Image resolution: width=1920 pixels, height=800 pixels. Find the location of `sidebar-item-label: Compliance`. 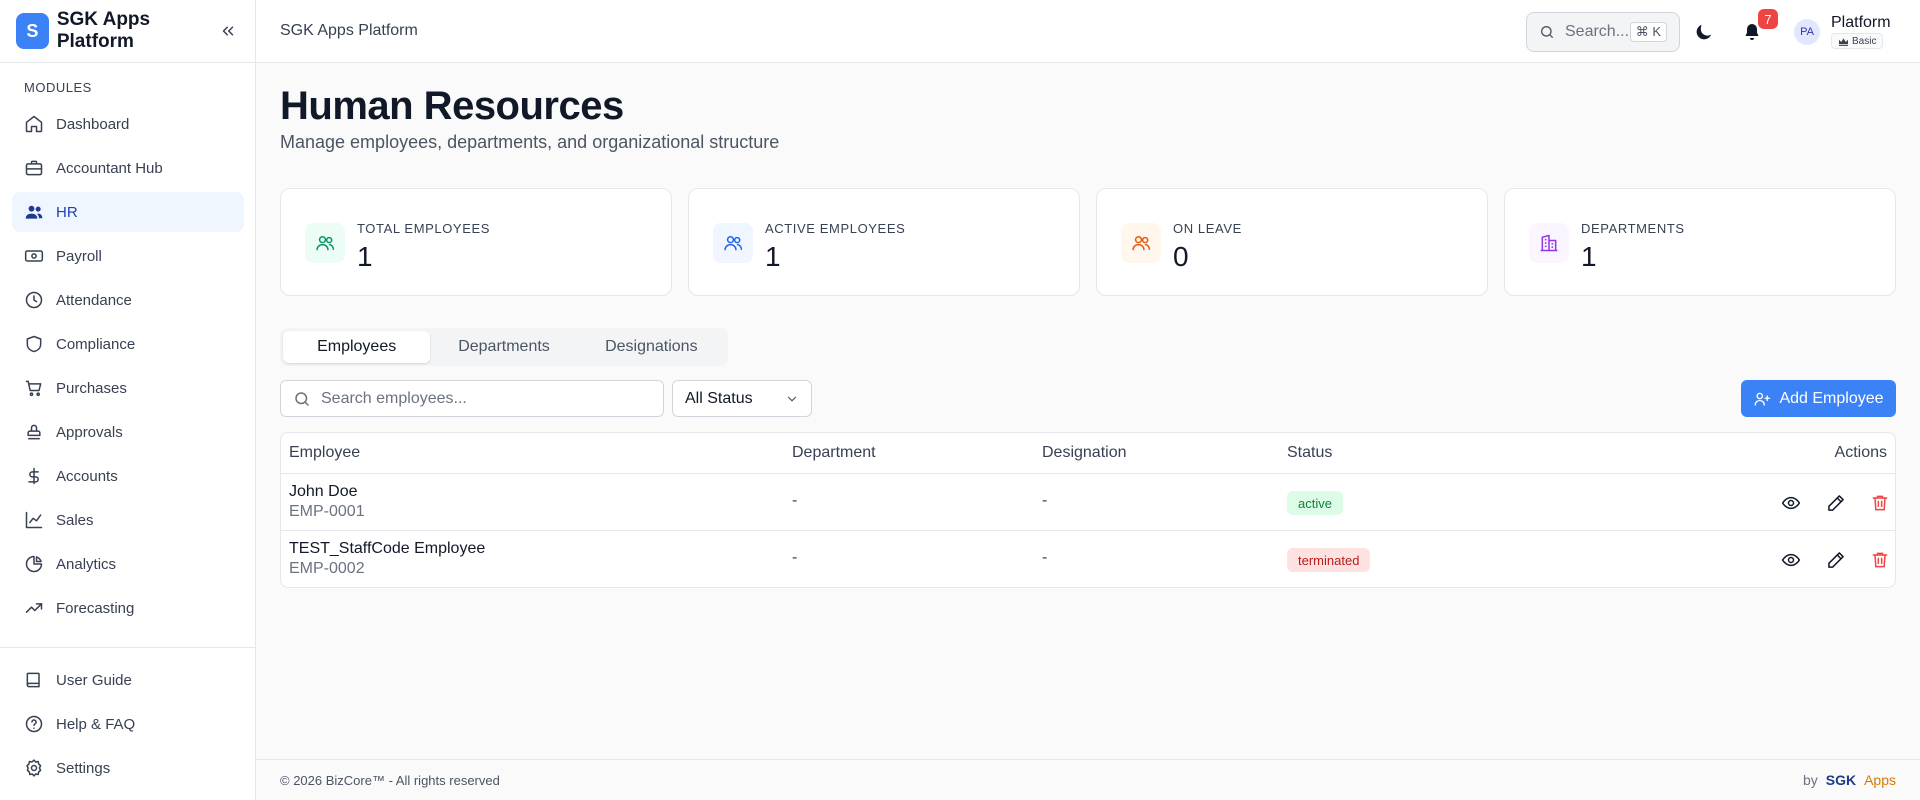

sidebar-item-label: Compliance is located at coordinates (96, 344).